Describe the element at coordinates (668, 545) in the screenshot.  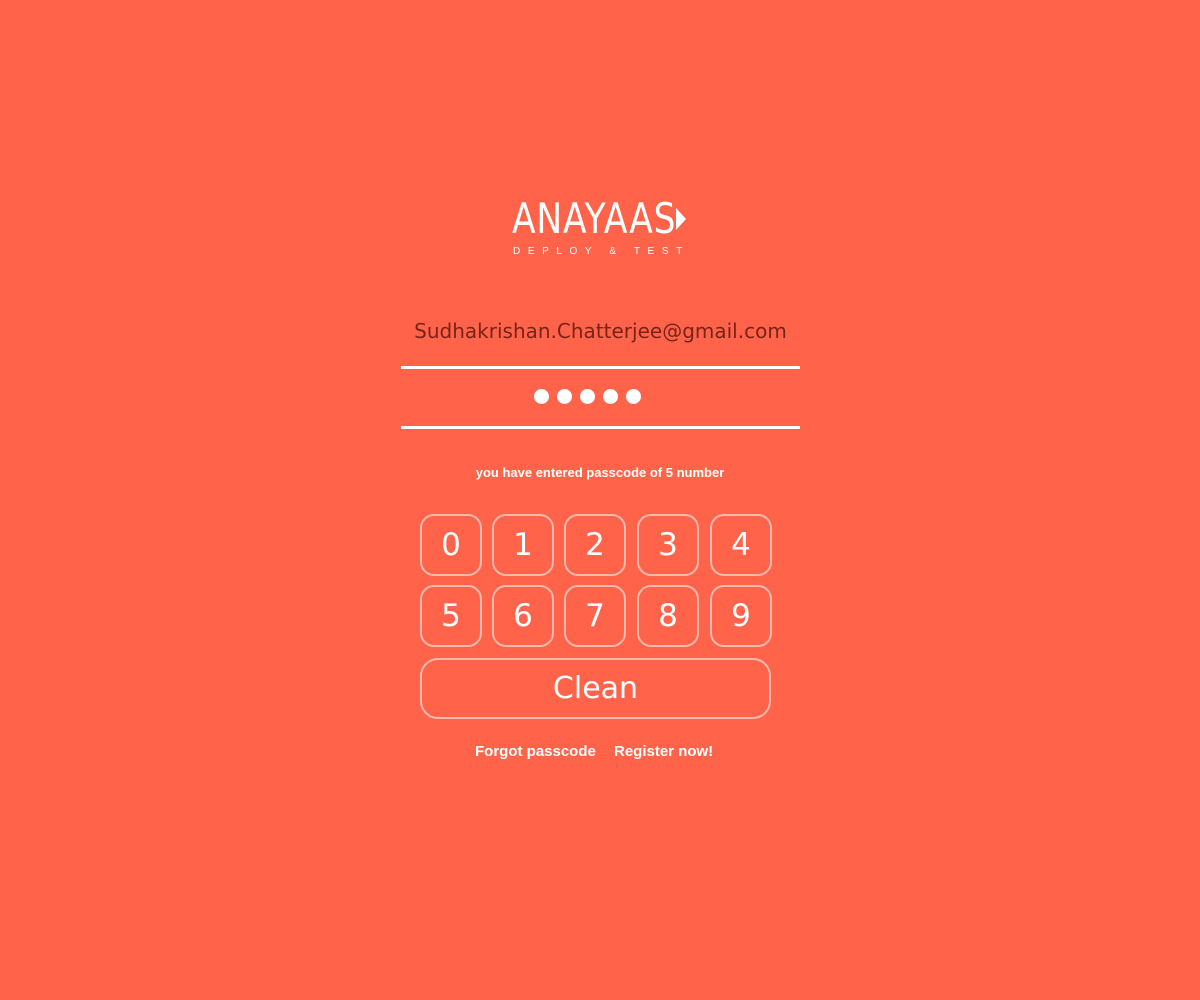
I see `key-3: 3` at that location.